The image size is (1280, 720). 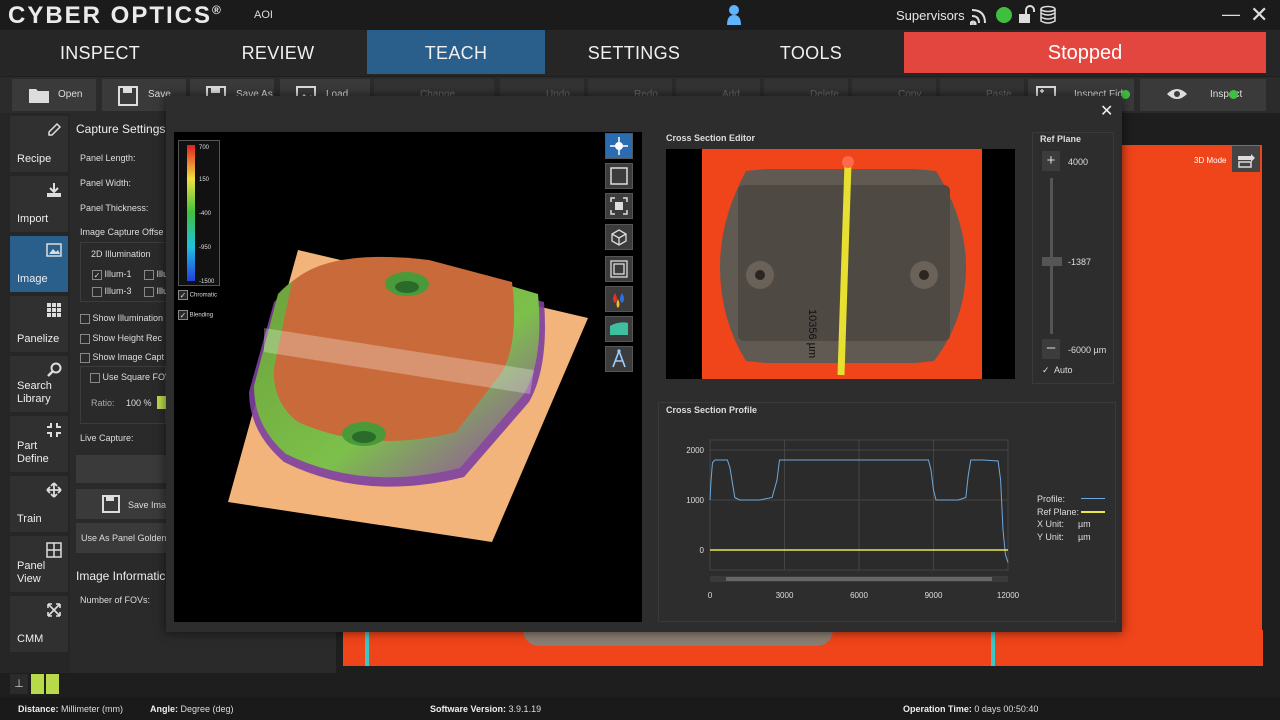 I want to click on show-height-checkbox: Show Height Rec, so click(x=121, y=338).